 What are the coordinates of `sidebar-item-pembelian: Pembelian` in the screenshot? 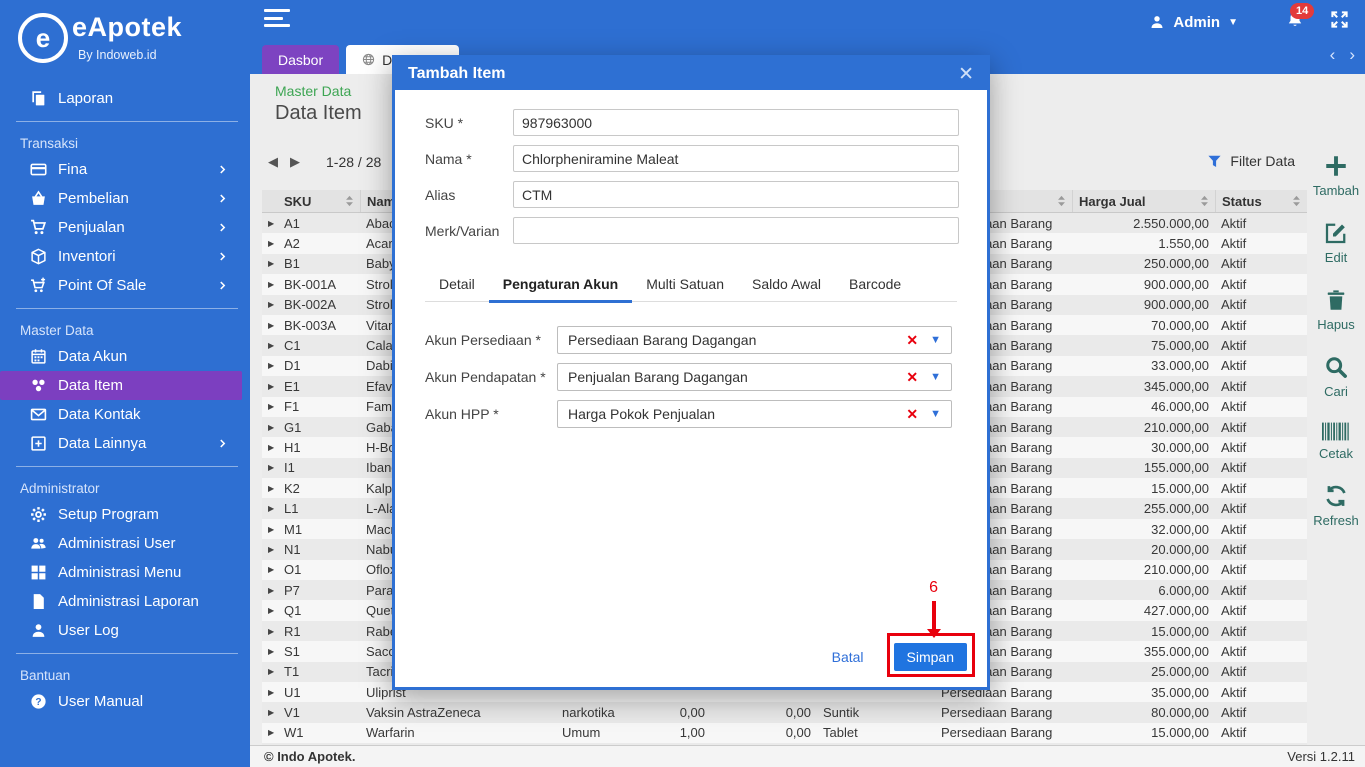 It's located at (125, 198).